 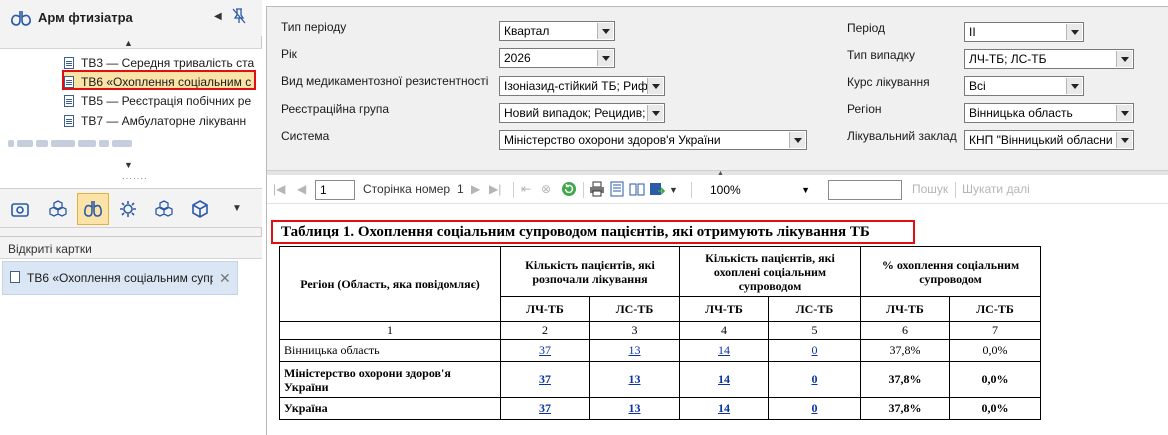 I want to click on open-card-item: ТВ6 «Охоплення соціальним супр ✕, so click(x=120, y=278).